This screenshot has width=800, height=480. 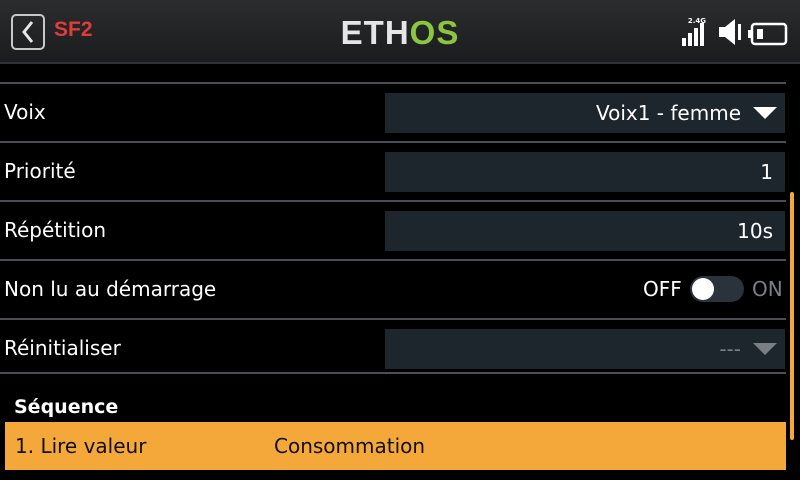 What do you see at coordinates (755, 231) in the screenshot?
I see `repeat-value: 10s` at bounding box center [755, 231].